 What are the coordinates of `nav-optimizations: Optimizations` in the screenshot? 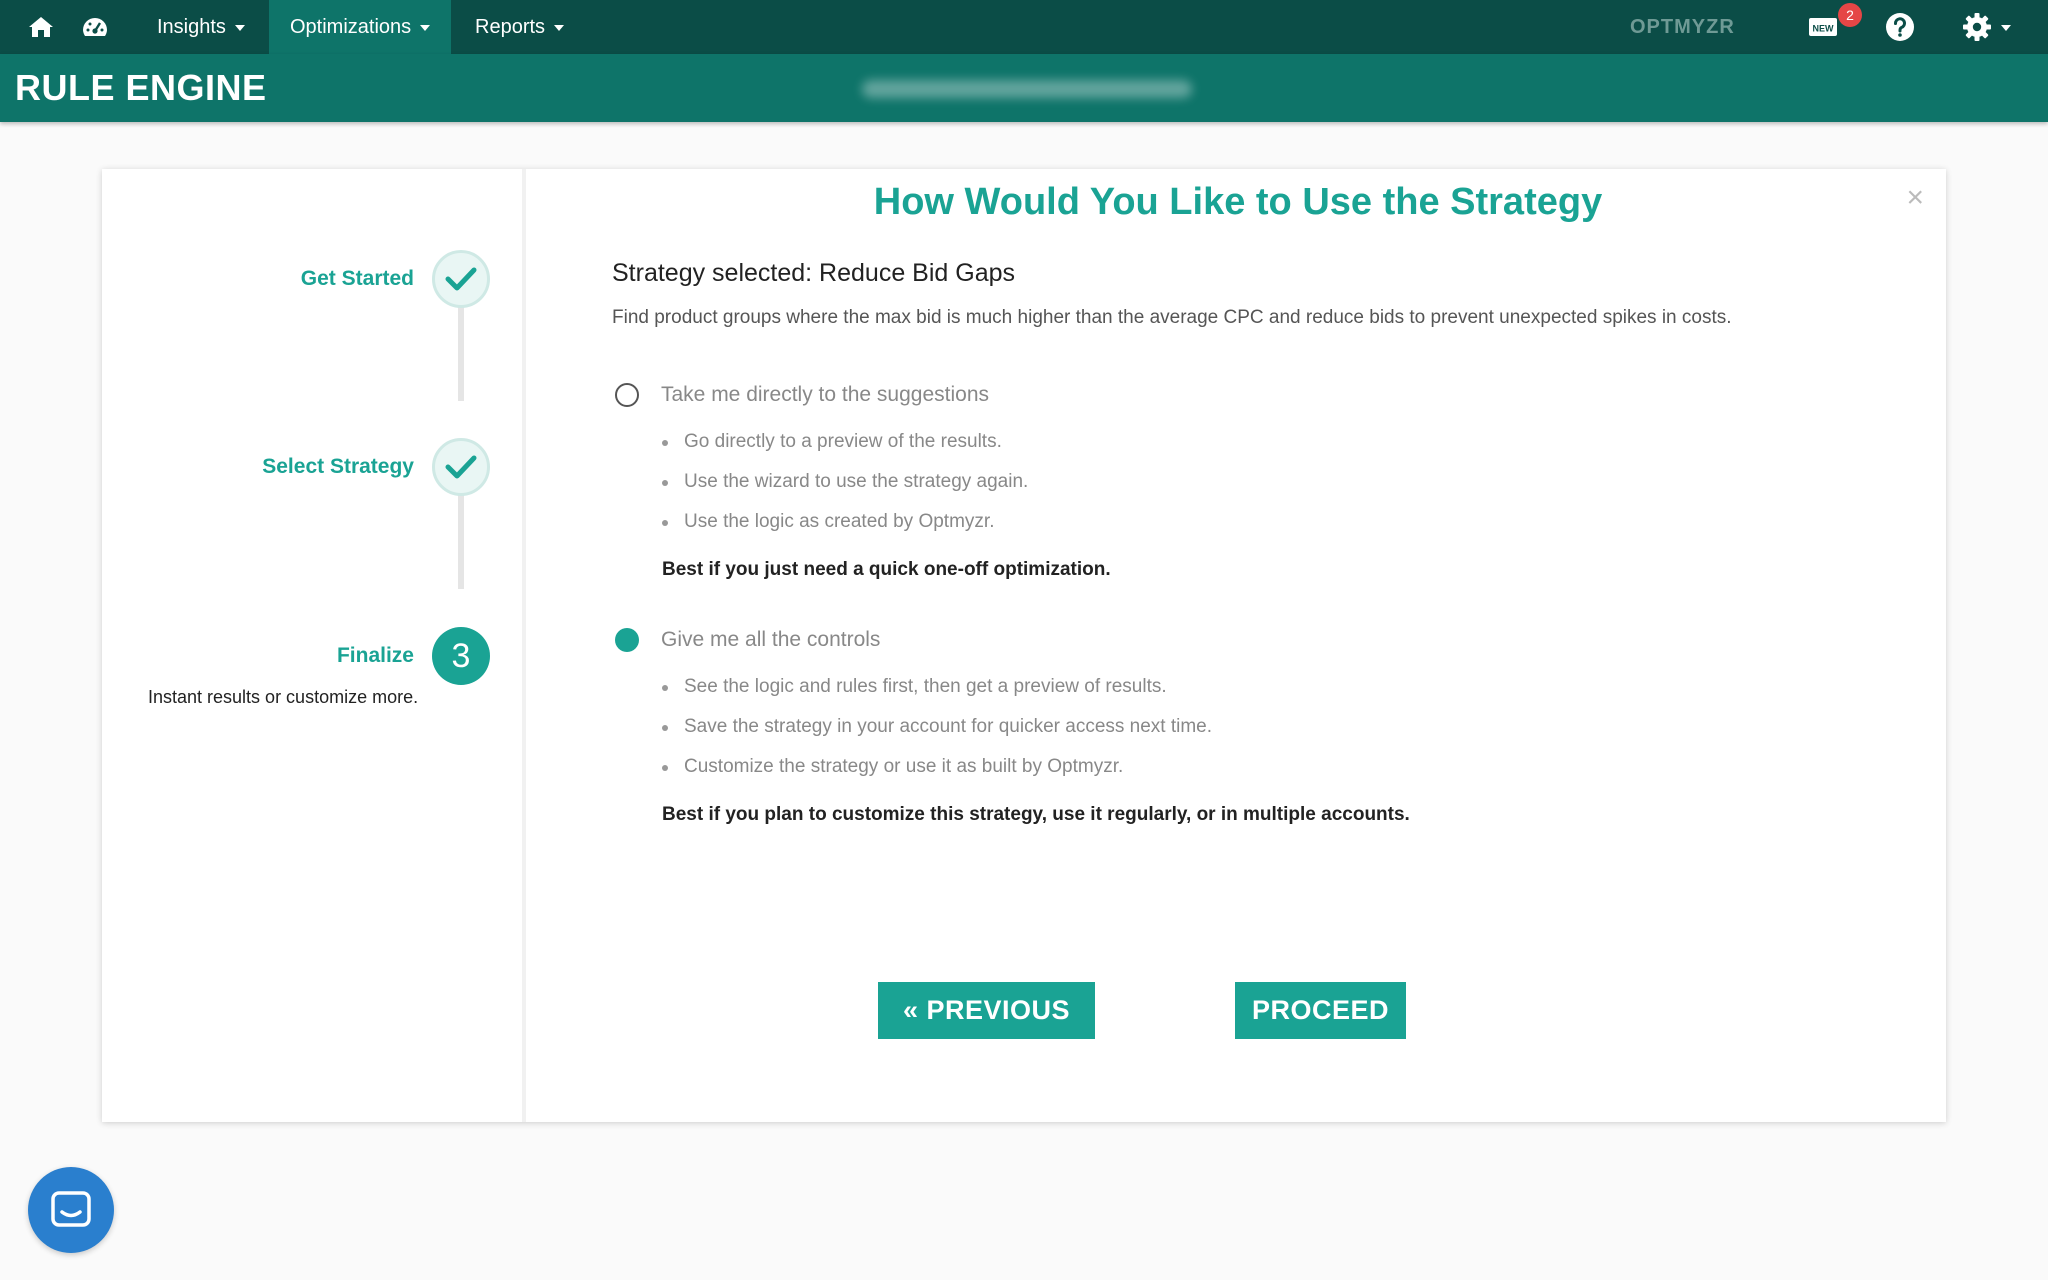 It's located at (360, 27).